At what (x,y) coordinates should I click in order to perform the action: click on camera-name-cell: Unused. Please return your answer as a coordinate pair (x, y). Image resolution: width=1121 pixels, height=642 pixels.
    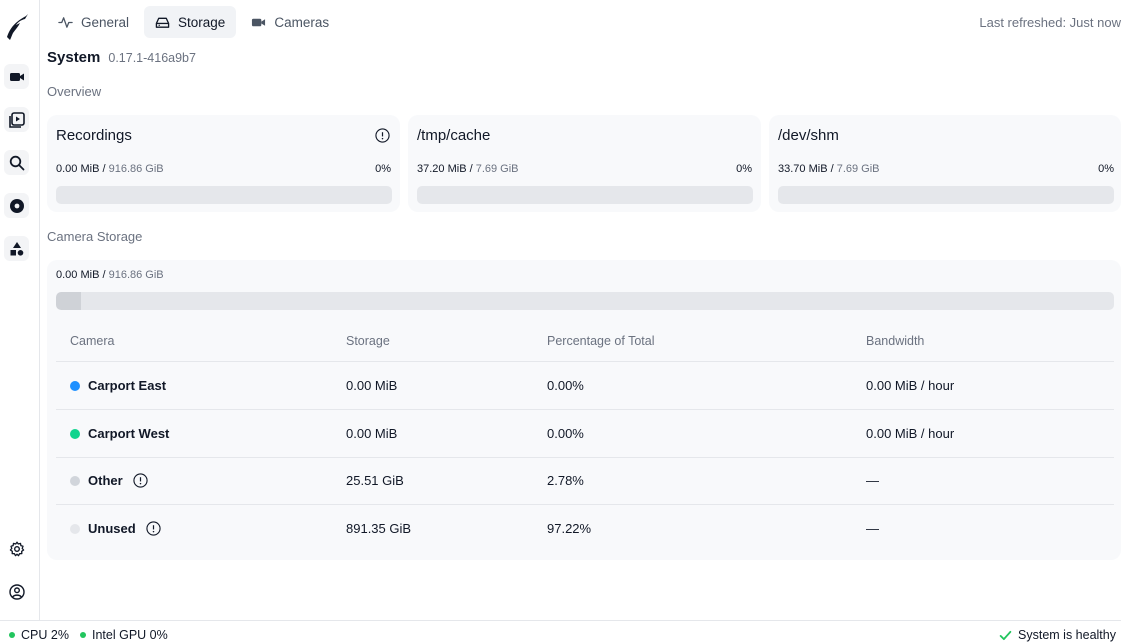
    Looking at the image, I should click on (115, 528).